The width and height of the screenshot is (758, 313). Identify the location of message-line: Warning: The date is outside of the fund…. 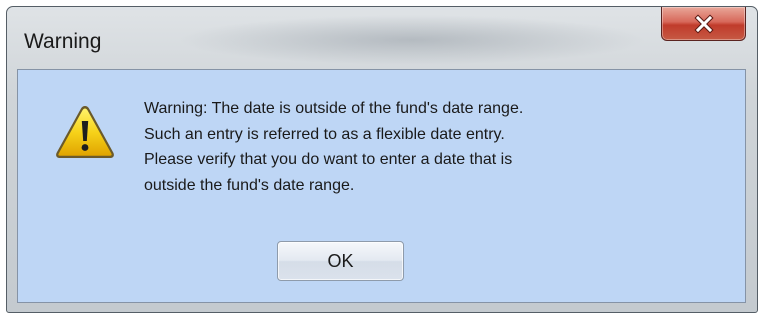
(334, 108).